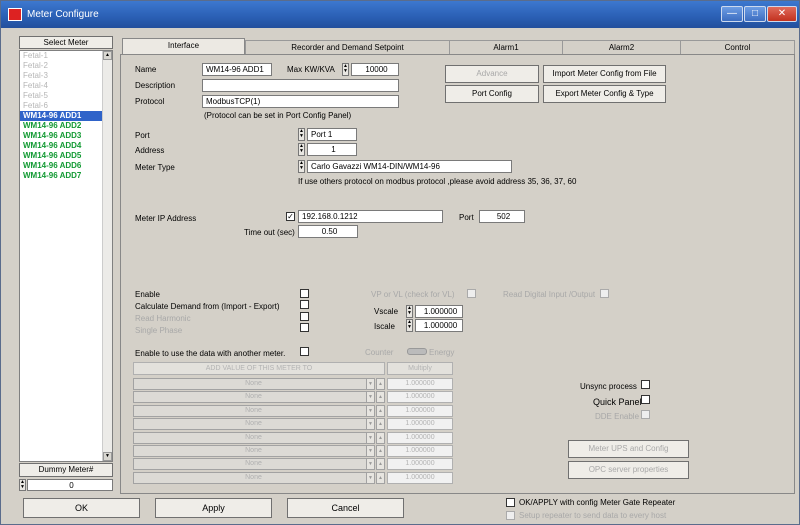  What do you see at coordinates (107, 456) in the screenshot?
I see `scroll-down-icon: ▼` at bounding box center [107, 456].